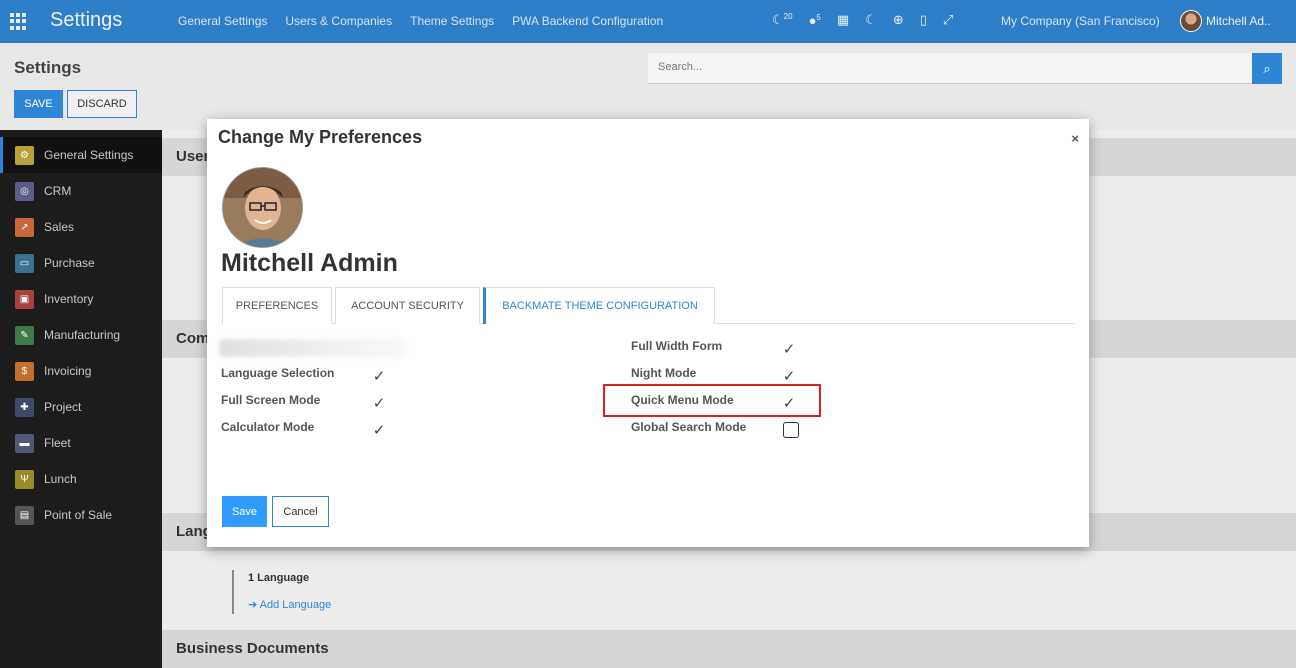  Describe the element at coordinates (1238, 21) in the screenshot. I see `user-menu: Mitchell Ad..` at that location.